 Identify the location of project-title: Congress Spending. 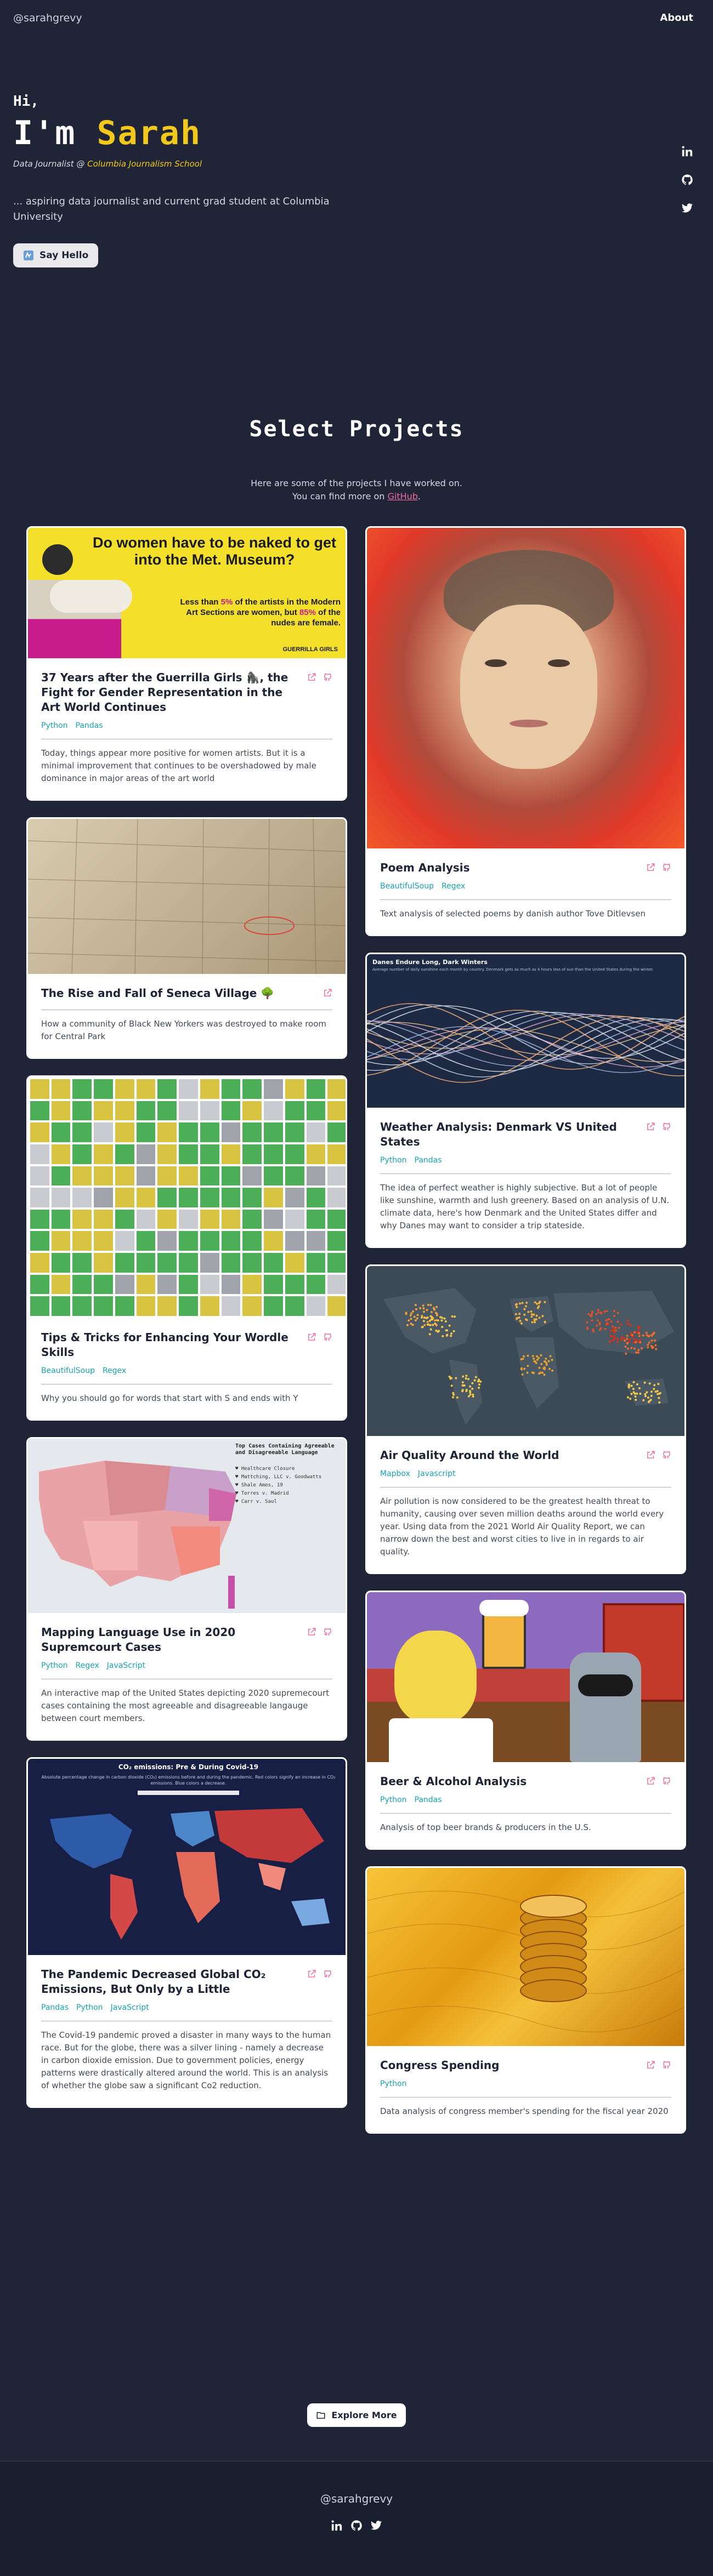
(440, 2065).